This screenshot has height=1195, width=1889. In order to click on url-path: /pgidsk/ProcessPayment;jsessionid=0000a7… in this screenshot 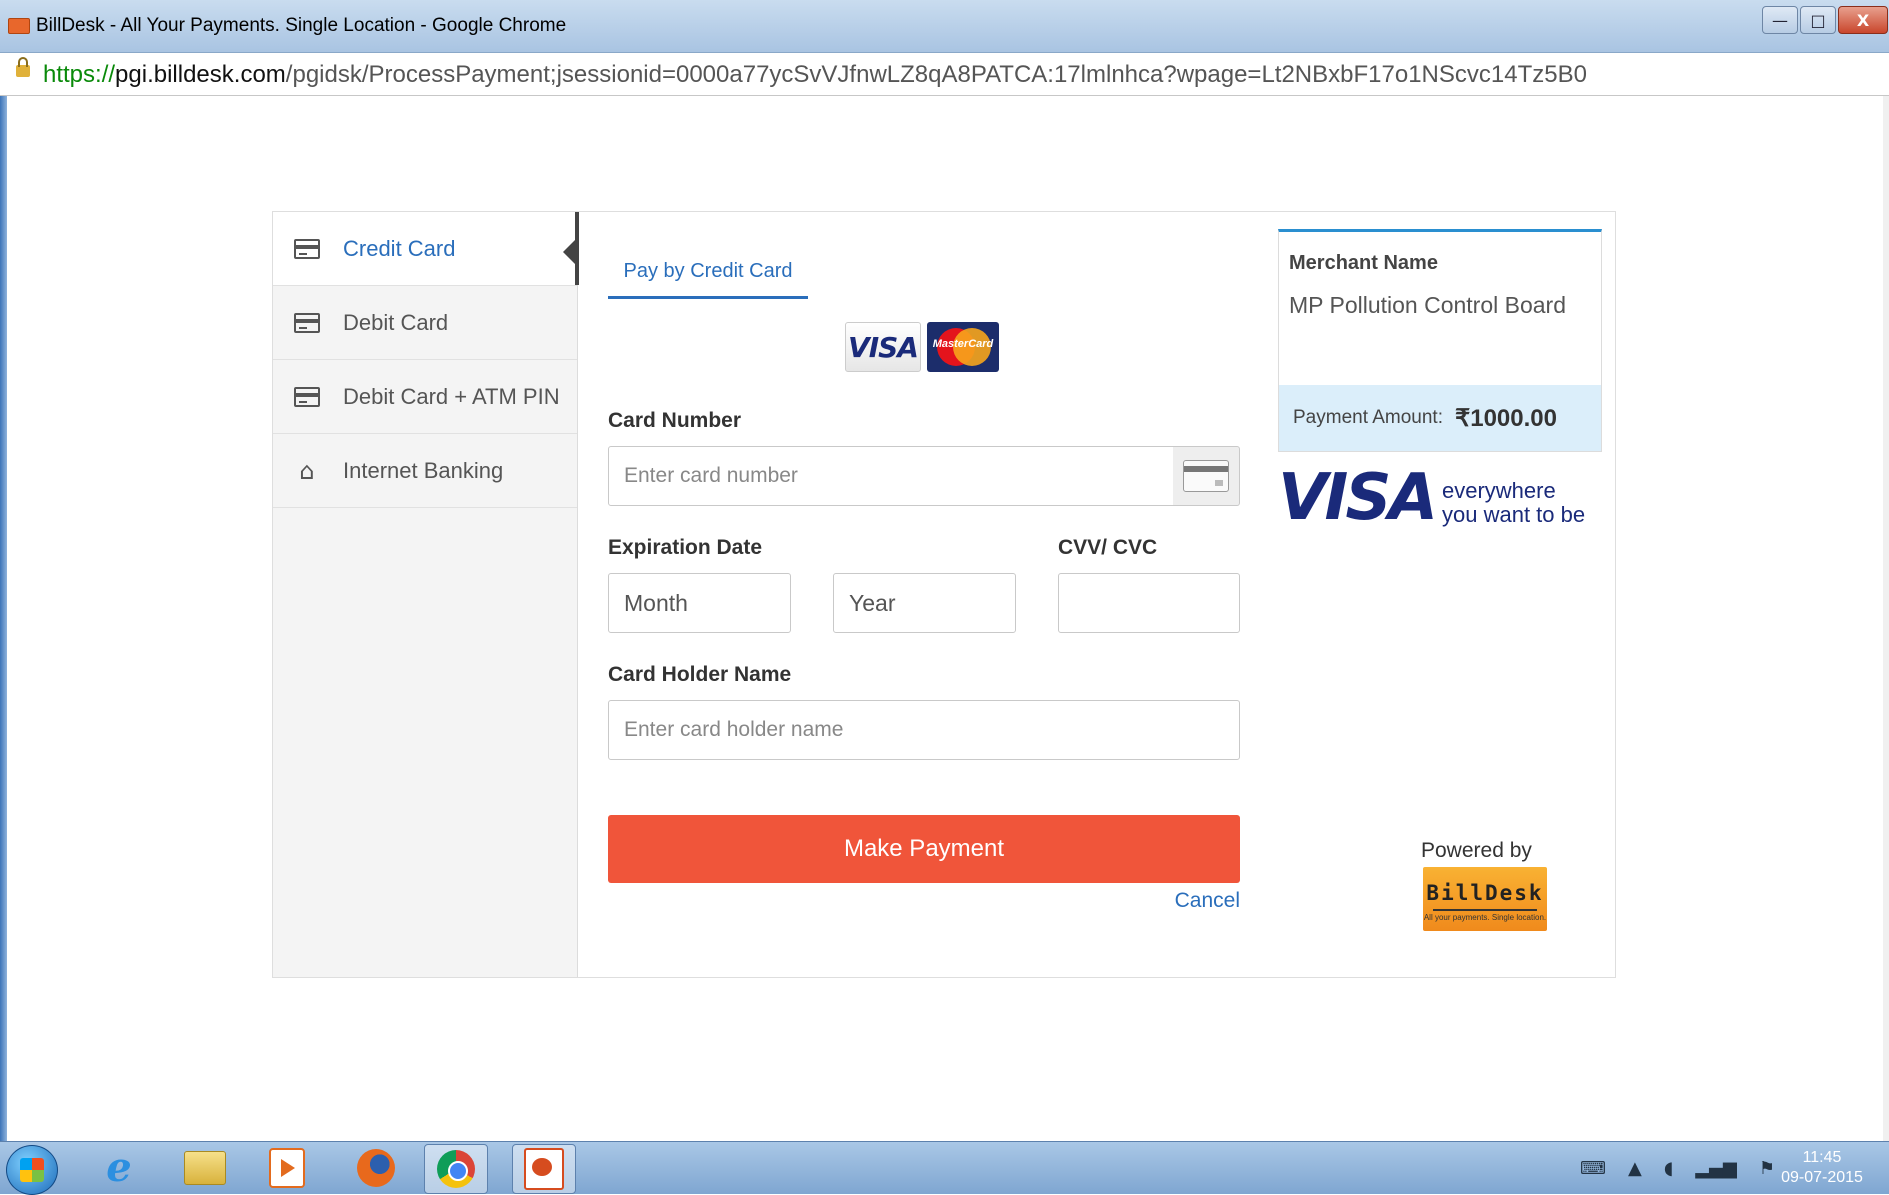, I will do `click(936, 74)`.